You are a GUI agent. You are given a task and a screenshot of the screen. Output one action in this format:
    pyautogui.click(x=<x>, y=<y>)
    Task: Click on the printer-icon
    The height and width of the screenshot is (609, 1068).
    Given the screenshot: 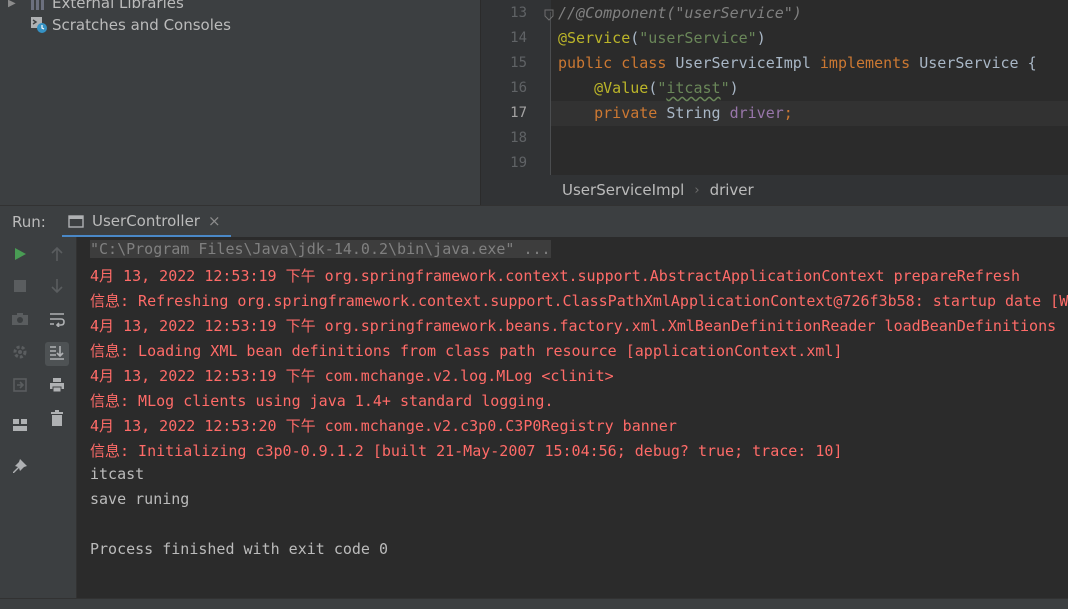 What is the action you would take?
    pyautogui.click(x=57, y=387)
    